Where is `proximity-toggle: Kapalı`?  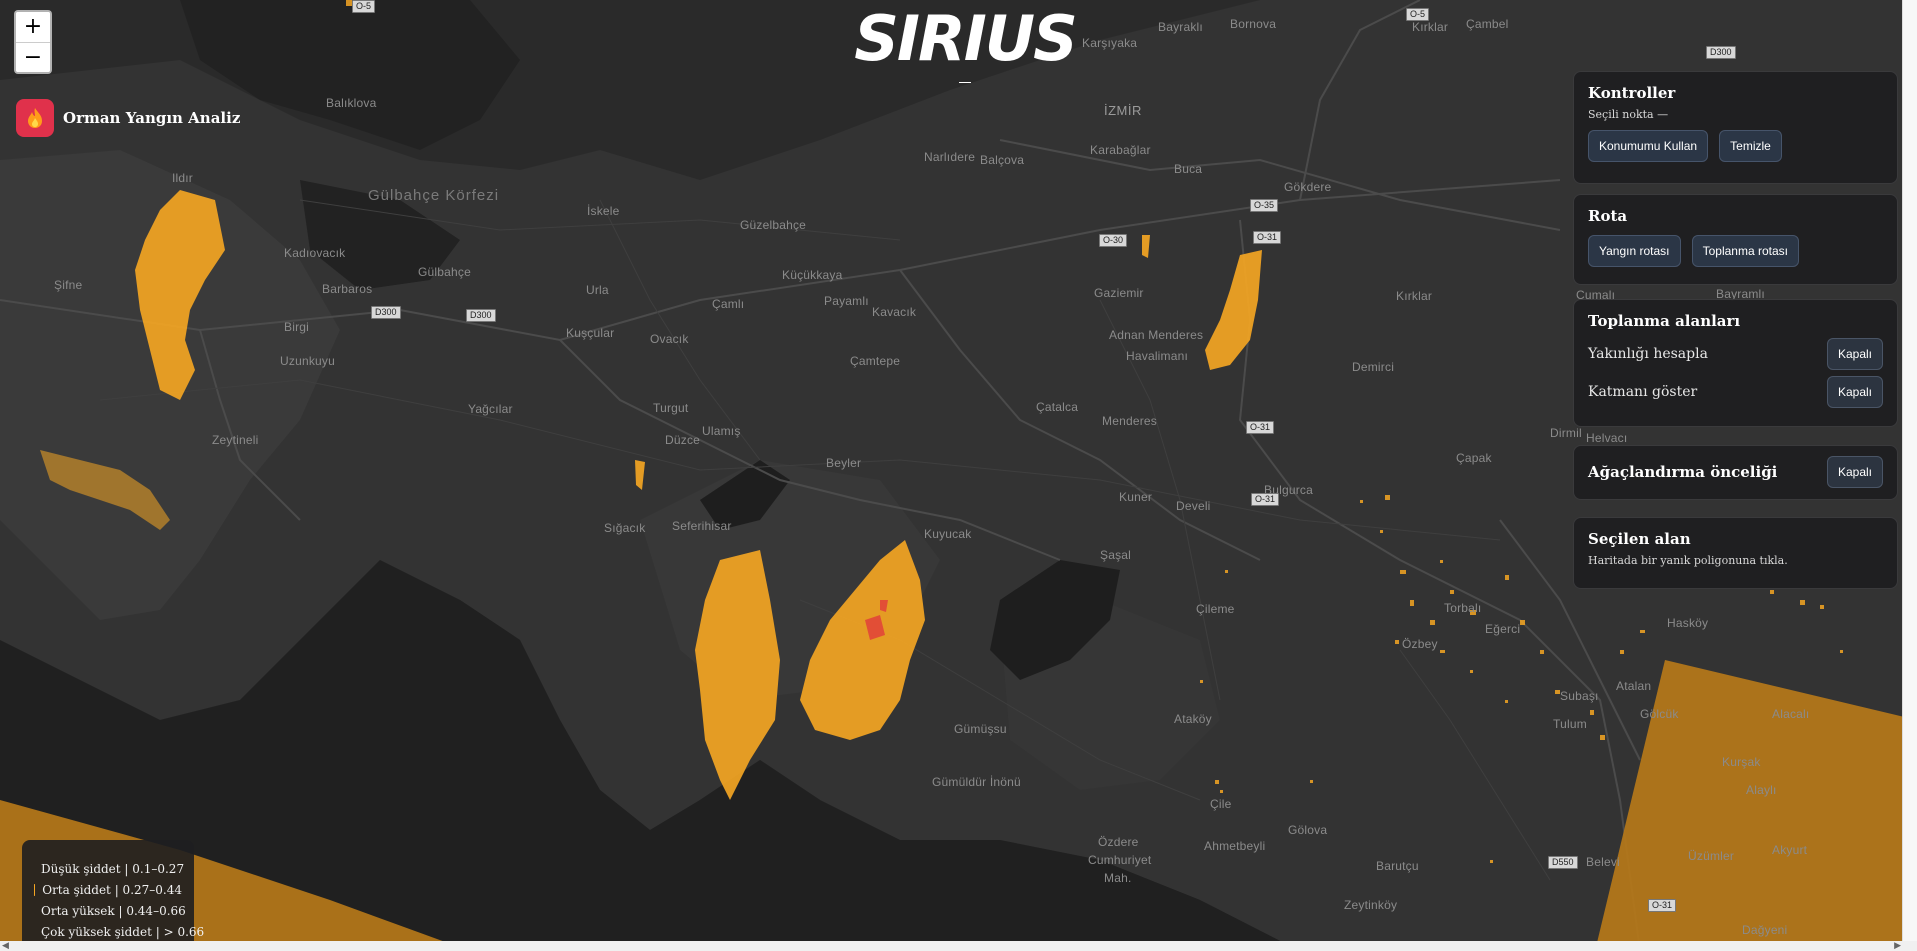
proximity-toggle: Kapalı is located at coordinates (1854, 354).